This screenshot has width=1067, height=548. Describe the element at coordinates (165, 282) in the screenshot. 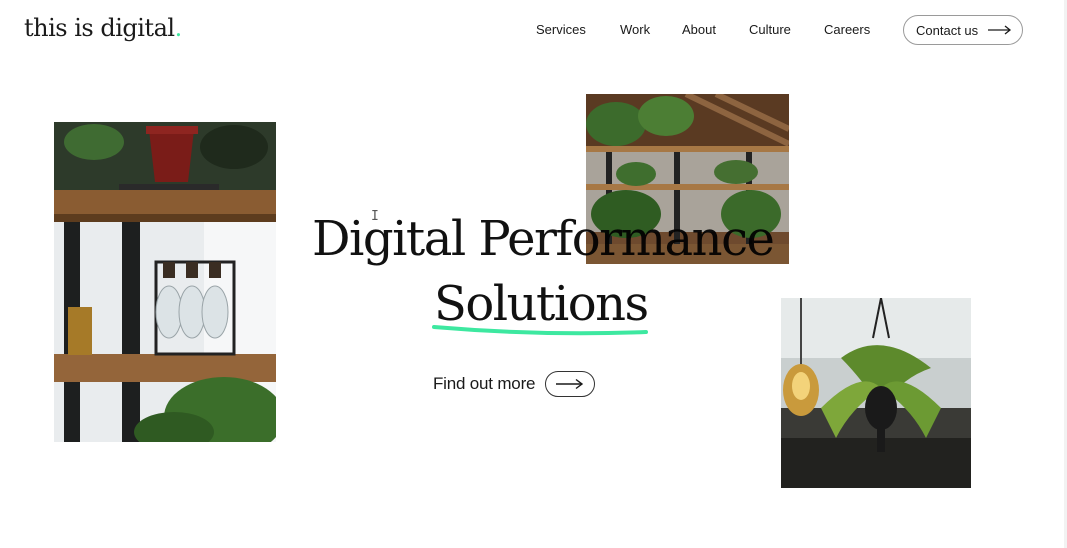

I see `shelf-plants-image` at that location.